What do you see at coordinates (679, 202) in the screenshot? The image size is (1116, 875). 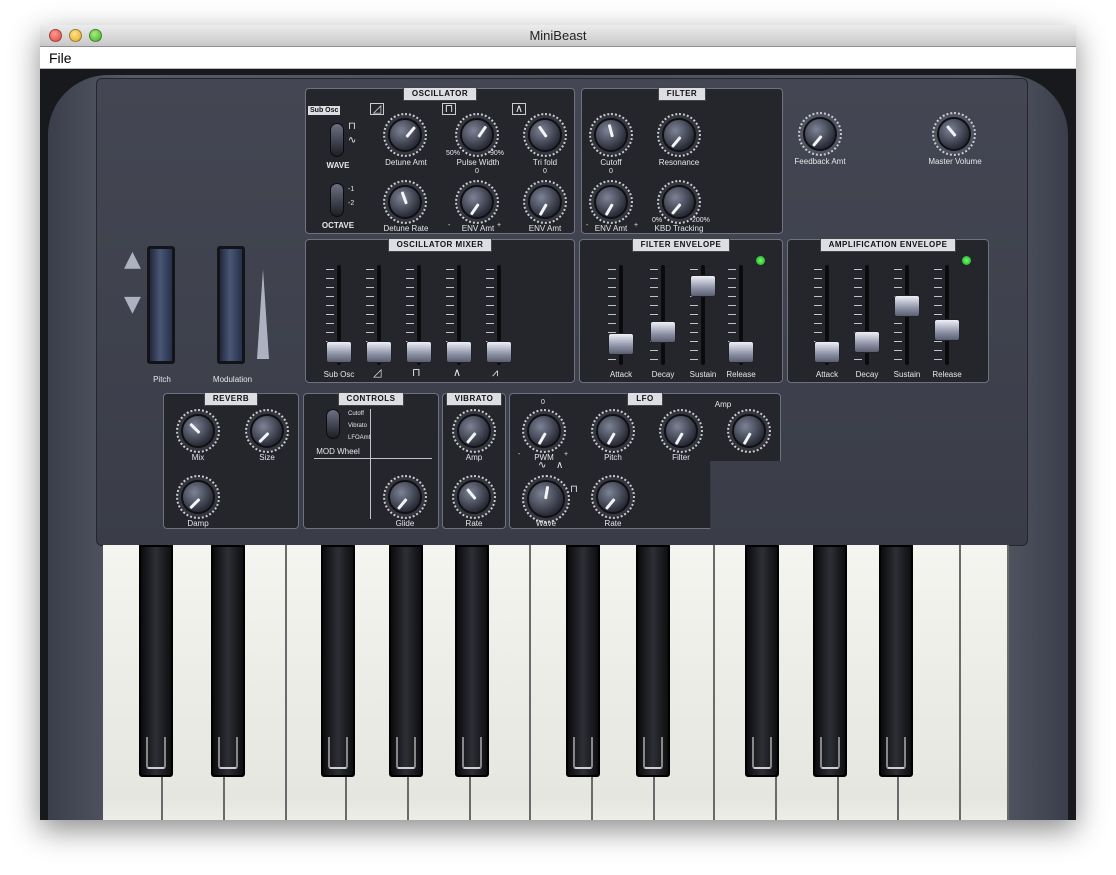 I see `kbd-tracking-knob` at bounding box center [679, 202].